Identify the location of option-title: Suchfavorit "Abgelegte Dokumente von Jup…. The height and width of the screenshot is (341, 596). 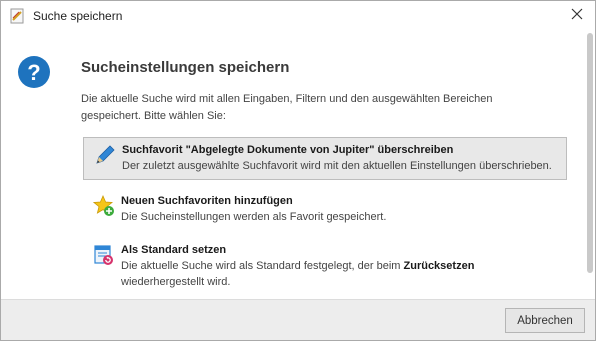
(288, 150).